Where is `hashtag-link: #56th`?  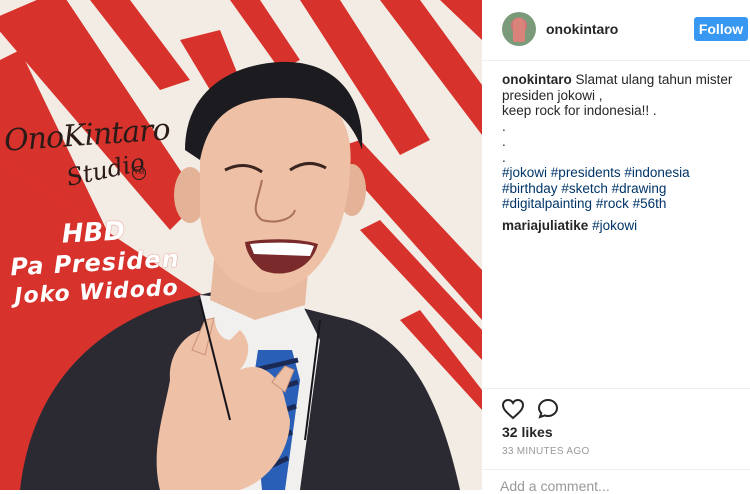
hashtag-link: #56th is located at coordinates (650, 203).